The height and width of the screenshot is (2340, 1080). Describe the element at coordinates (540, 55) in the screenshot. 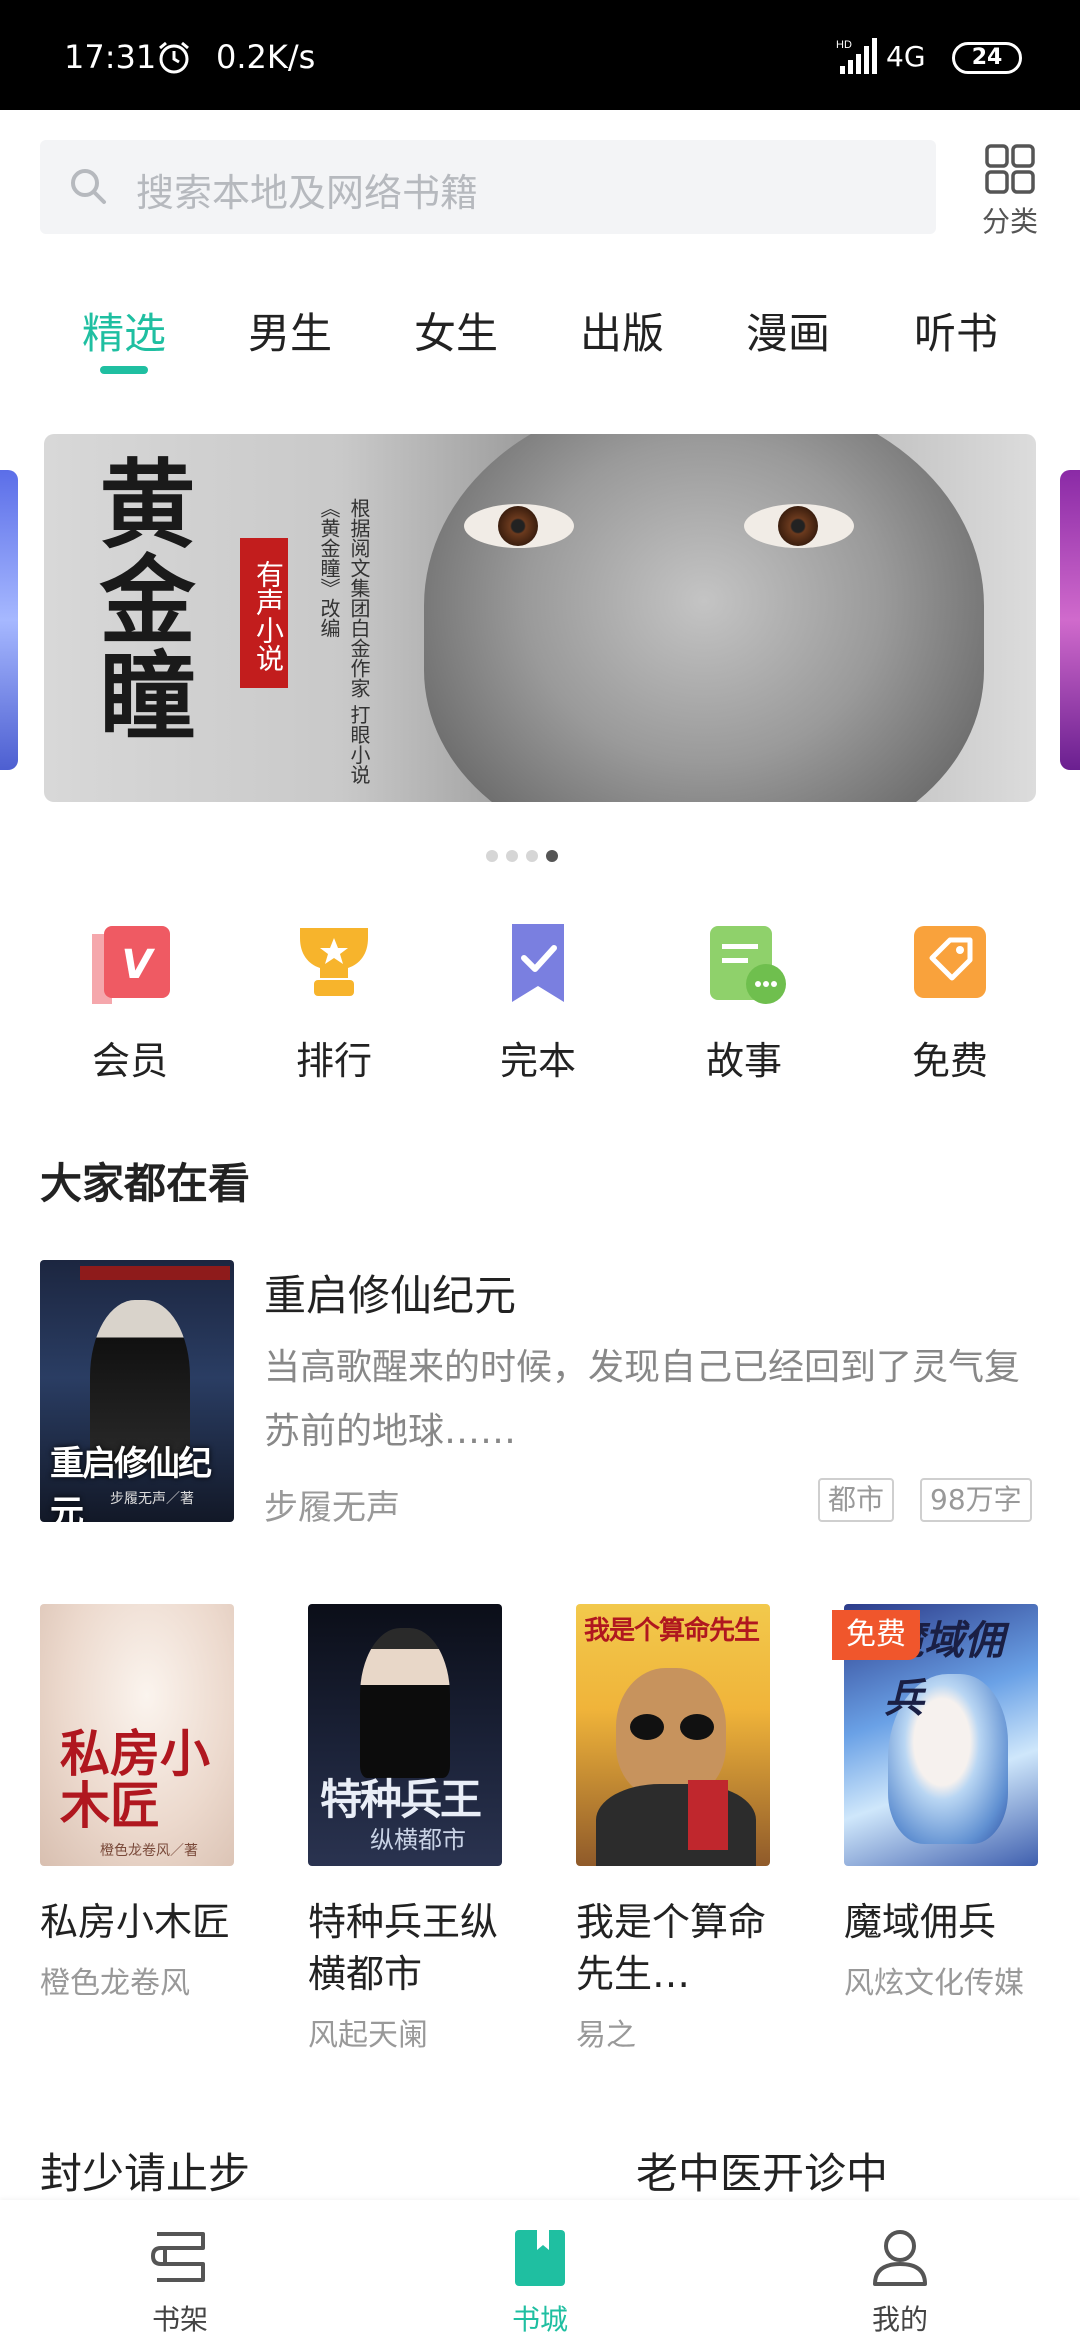

I see `status-bar: 17:31 0.2K/s HD 4G 24` at that location.